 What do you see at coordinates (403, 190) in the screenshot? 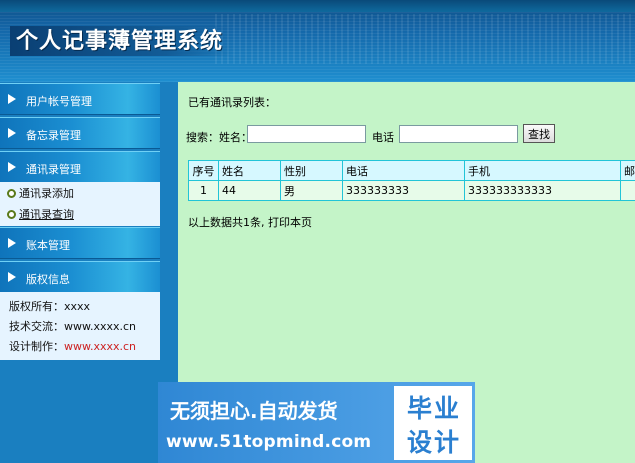
I see `table-cell: 333333333` at bounding box center [403, 190].